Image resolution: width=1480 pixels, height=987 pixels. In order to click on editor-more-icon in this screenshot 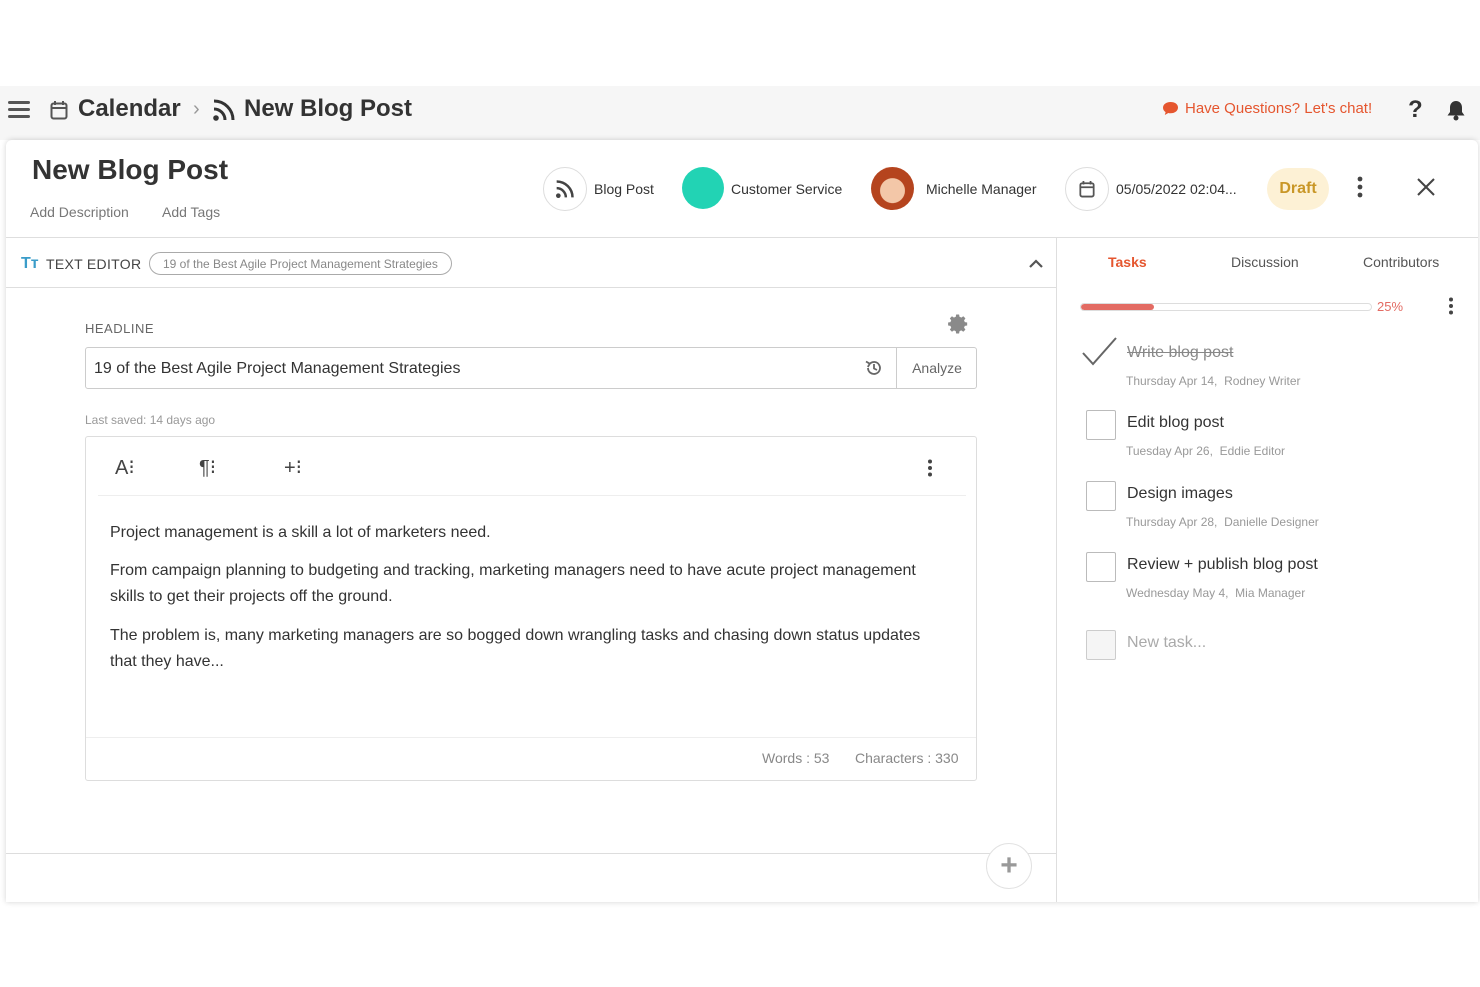, I will do `click(930, 470)`.